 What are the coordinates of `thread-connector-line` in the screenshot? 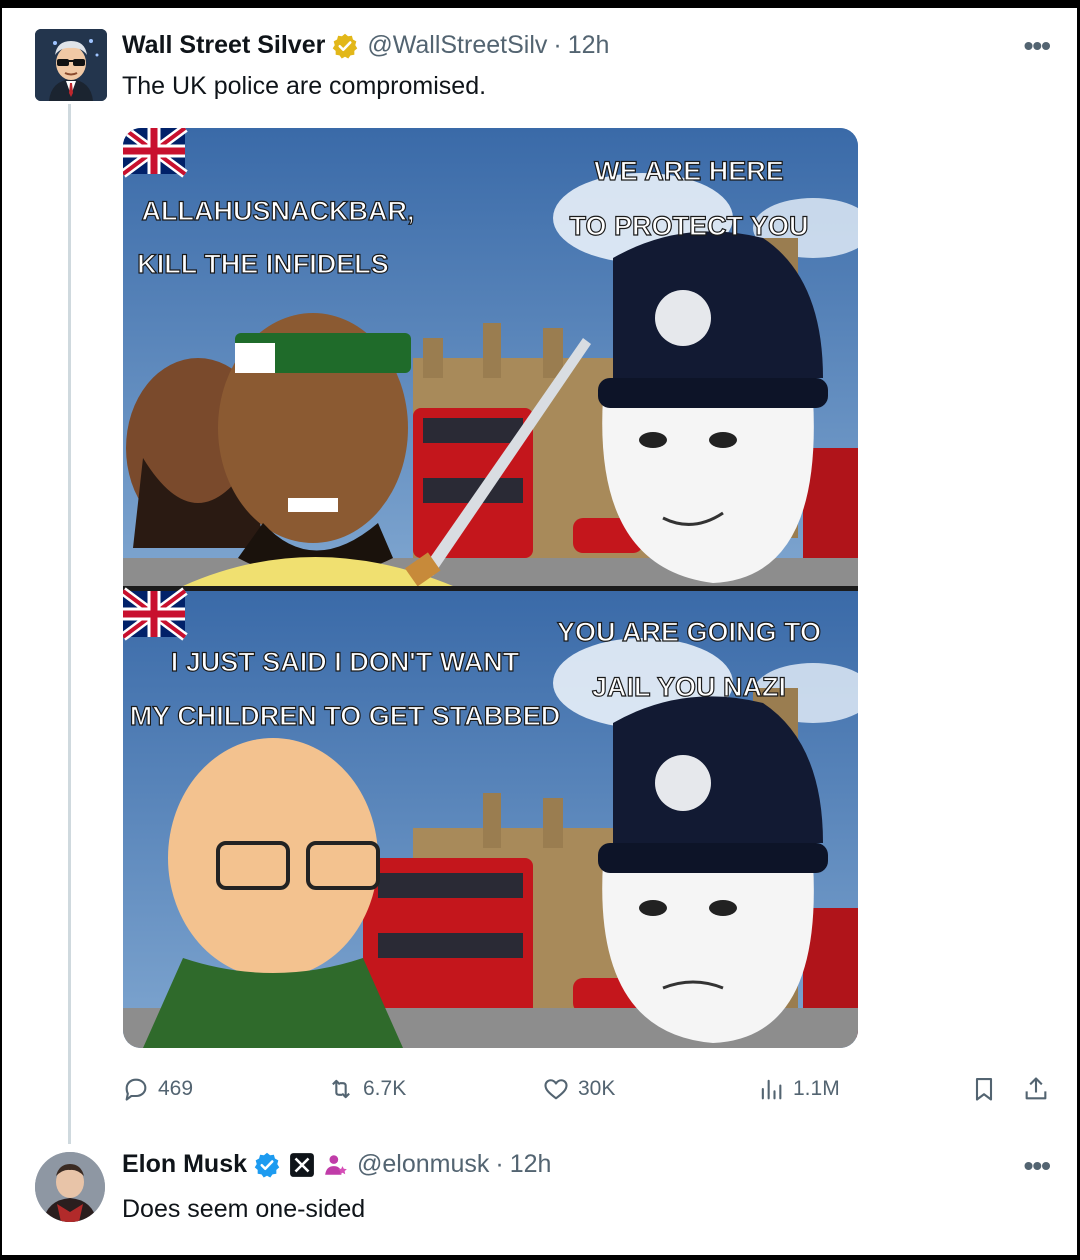 It's located at (69, 624).